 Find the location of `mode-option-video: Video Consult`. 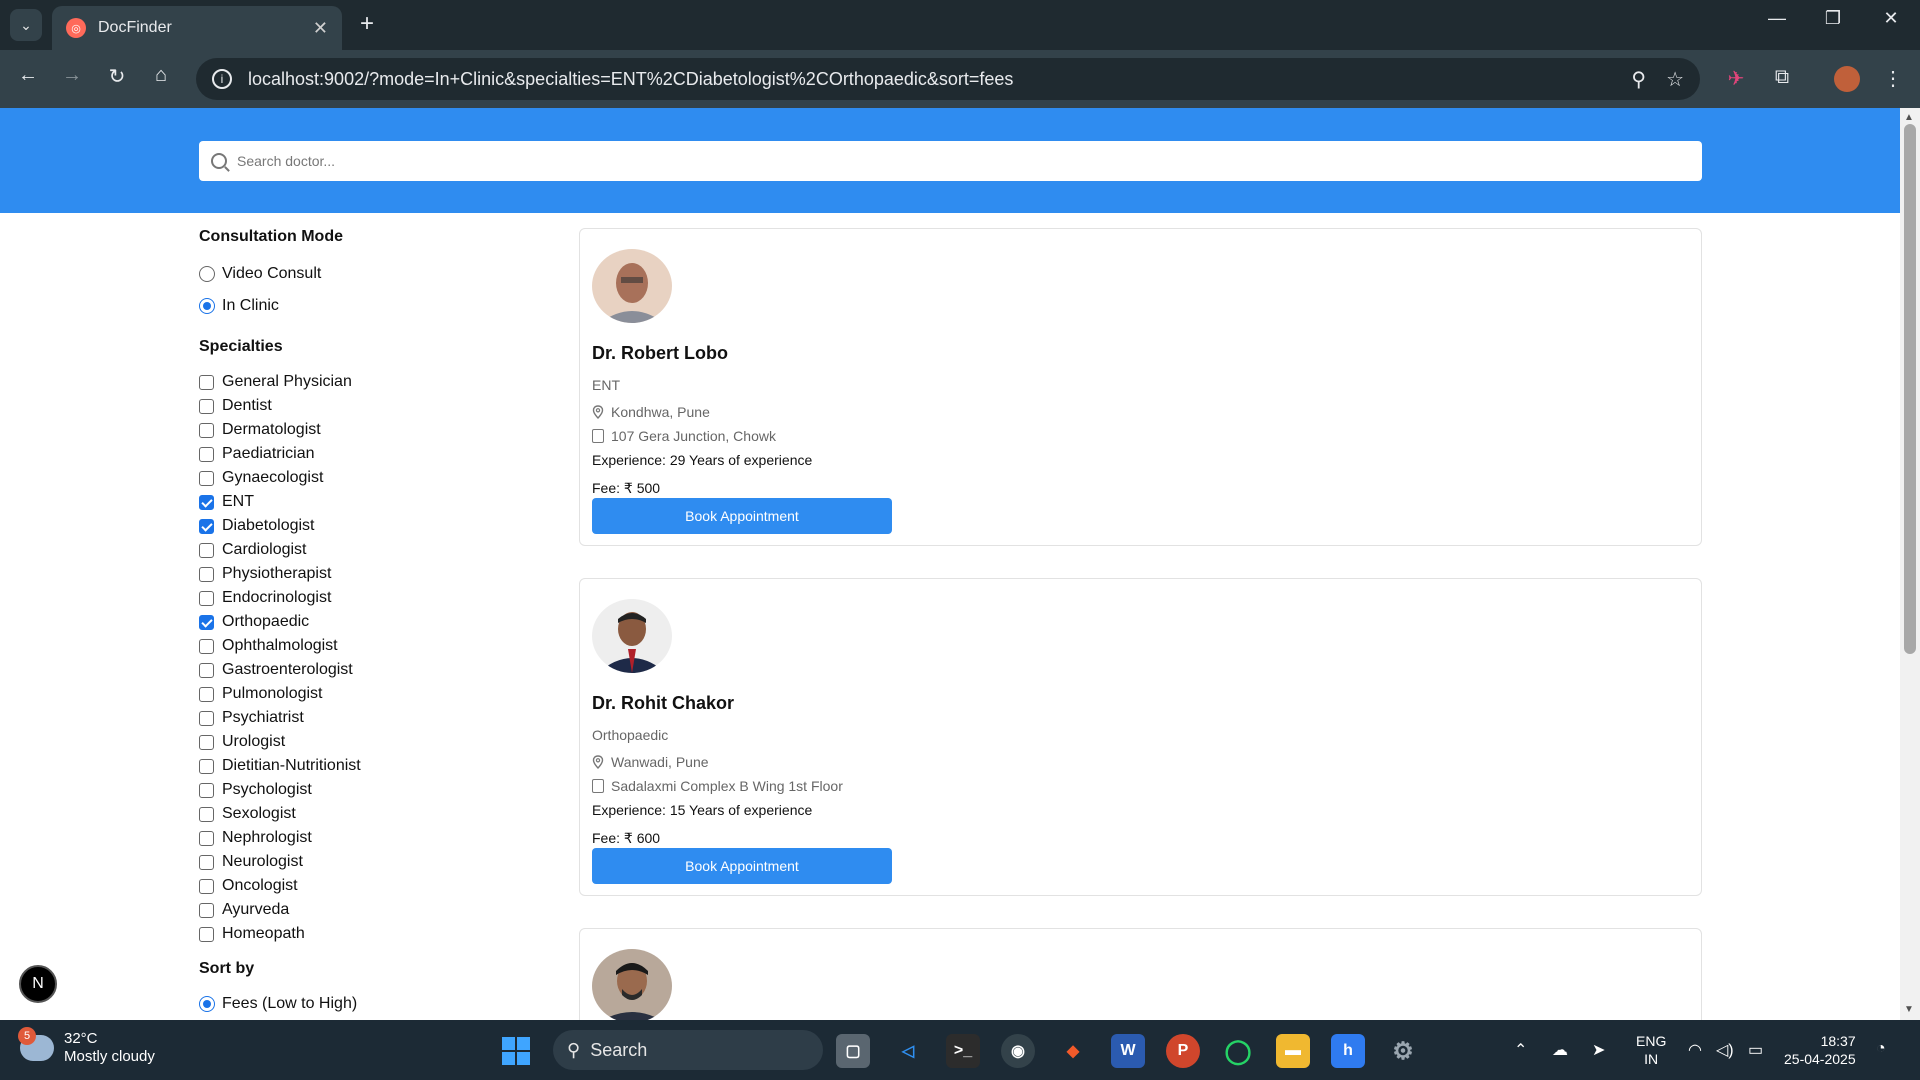

mode-option-video: Video Consult is located at coordinates (369, 274).